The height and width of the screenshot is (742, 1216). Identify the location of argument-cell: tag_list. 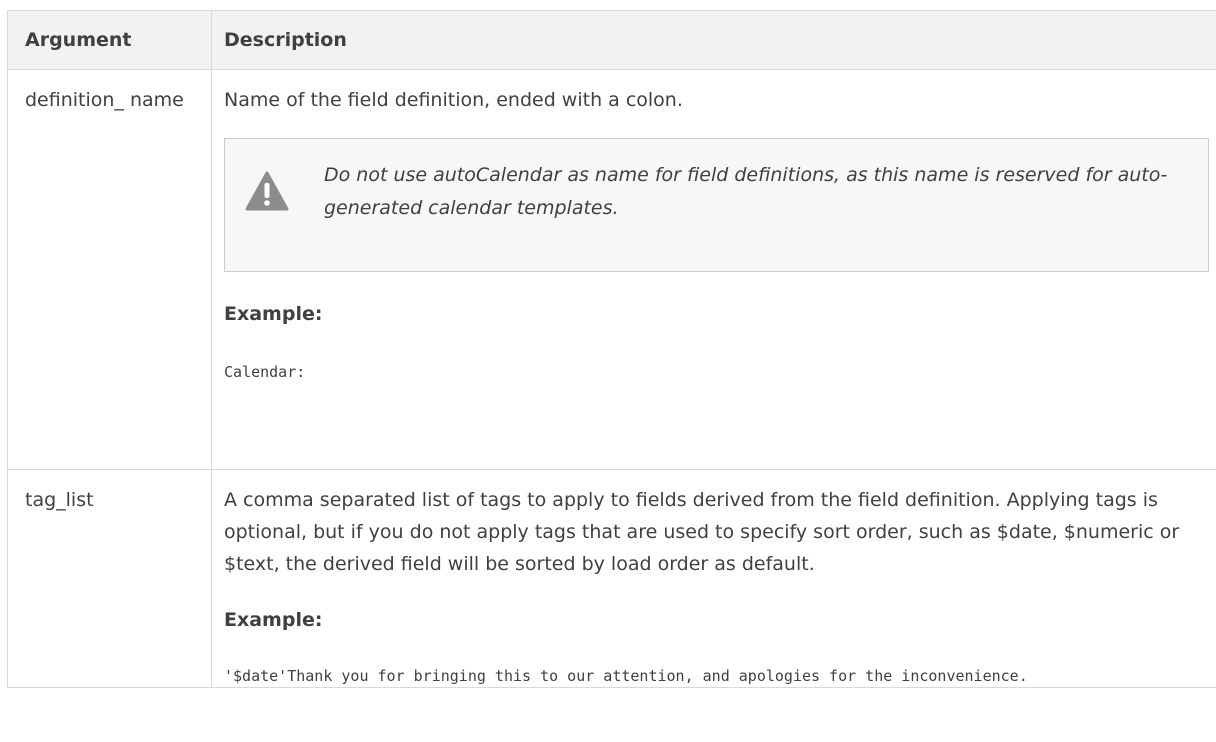
(109, 578).